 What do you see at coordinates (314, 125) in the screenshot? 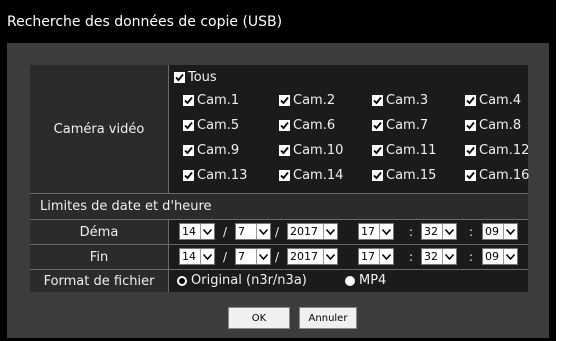
I see `checkbox-cam-label: Cam.6` at bounding box center [314, 125].